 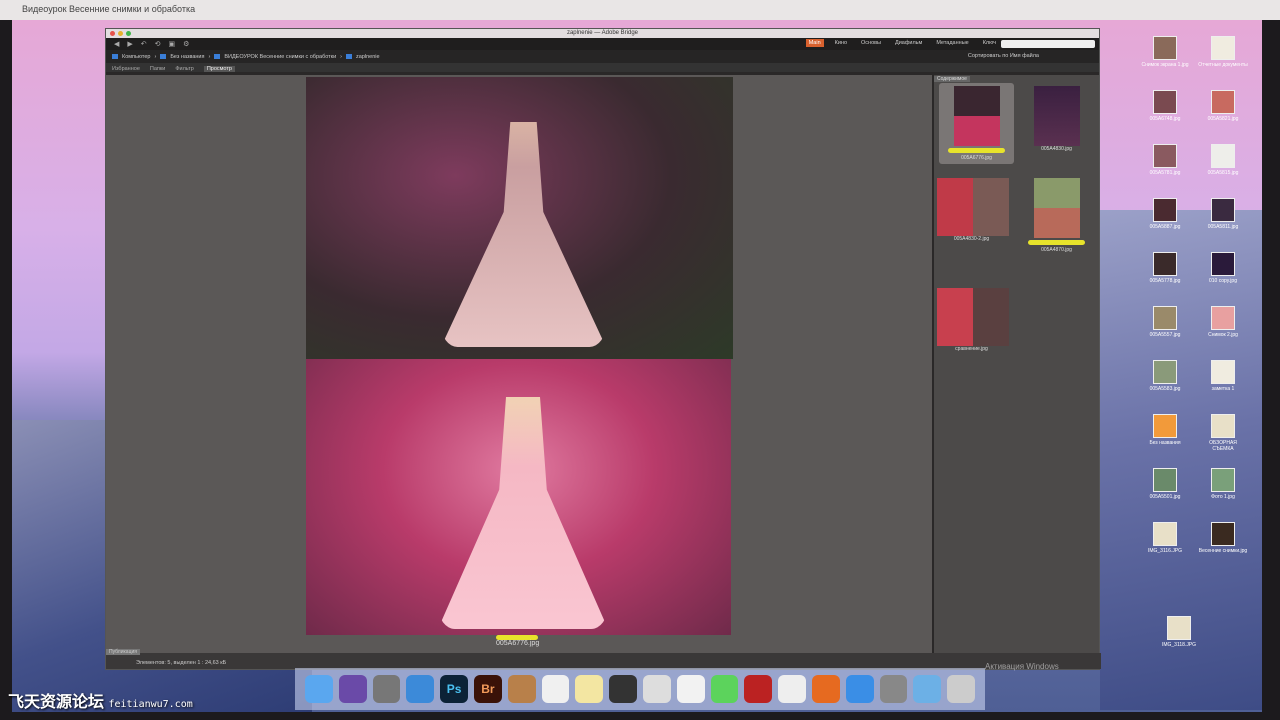 What do you see at coordinates (116, 44) in the screenshot?
I see `back-icon: ◀` at bounding box center [116, 44].